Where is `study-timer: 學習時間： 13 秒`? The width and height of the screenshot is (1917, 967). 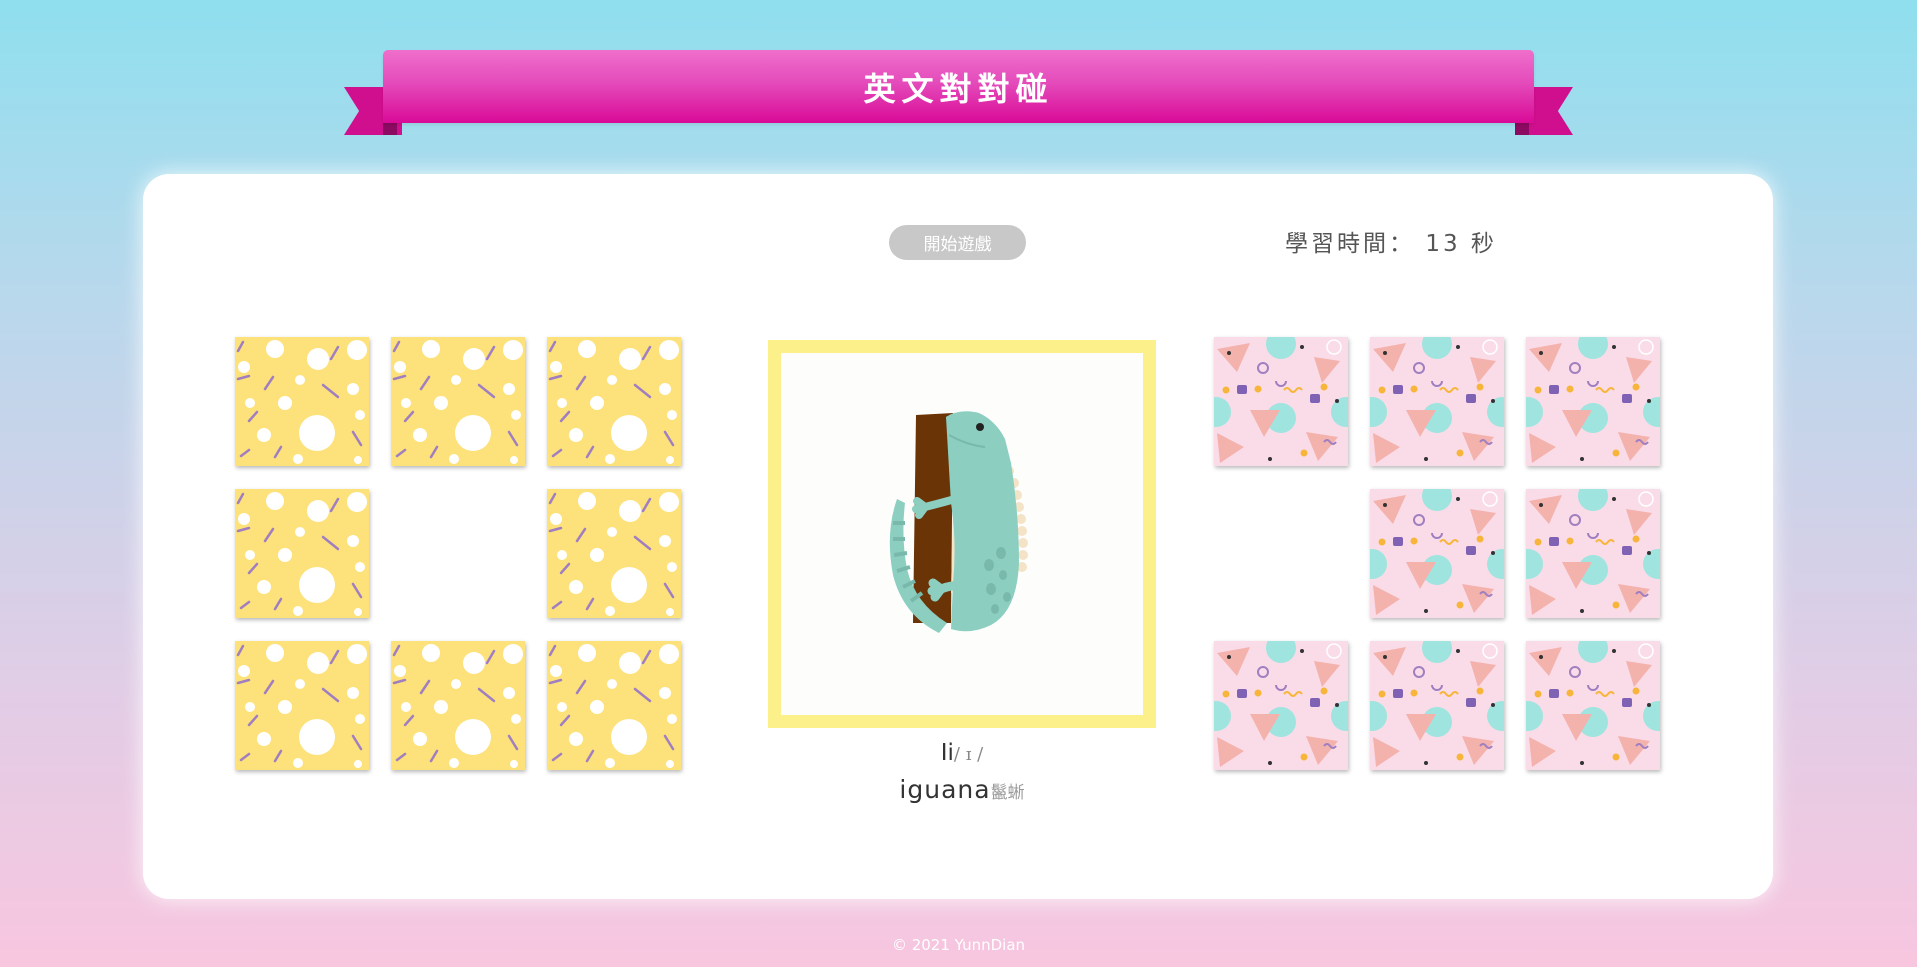
study-timer: 學習時間： 13 秒 is located at coordinates (1391, 241).